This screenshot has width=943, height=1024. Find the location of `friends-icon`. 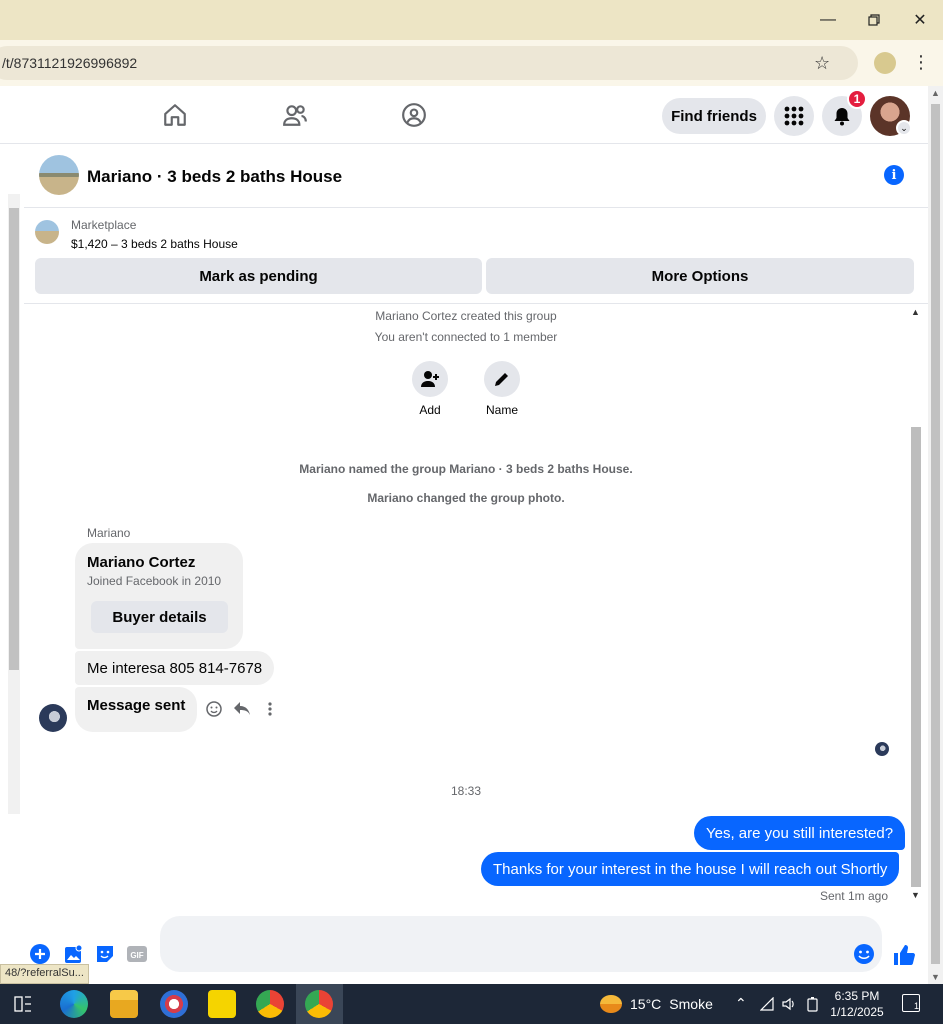

friends-icon is located at coordinates (295, 115).